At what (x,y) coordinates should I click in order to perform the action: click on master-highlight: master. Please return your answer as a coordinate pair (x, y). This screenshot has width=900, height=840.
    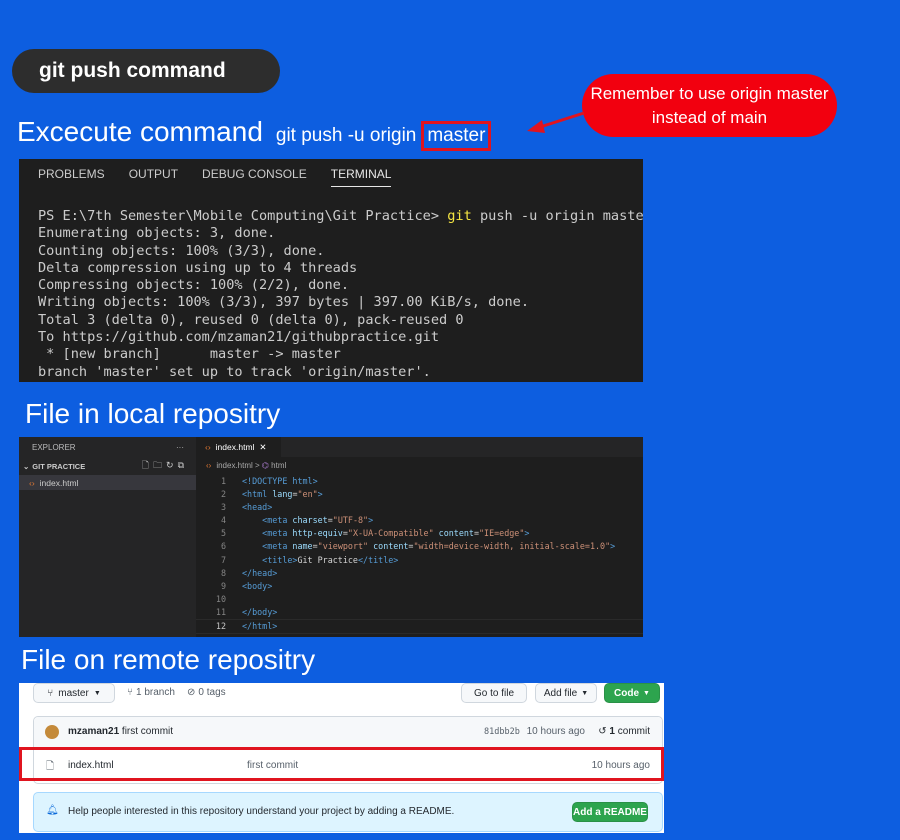
    Looking at the image, I should click on (456, 136).